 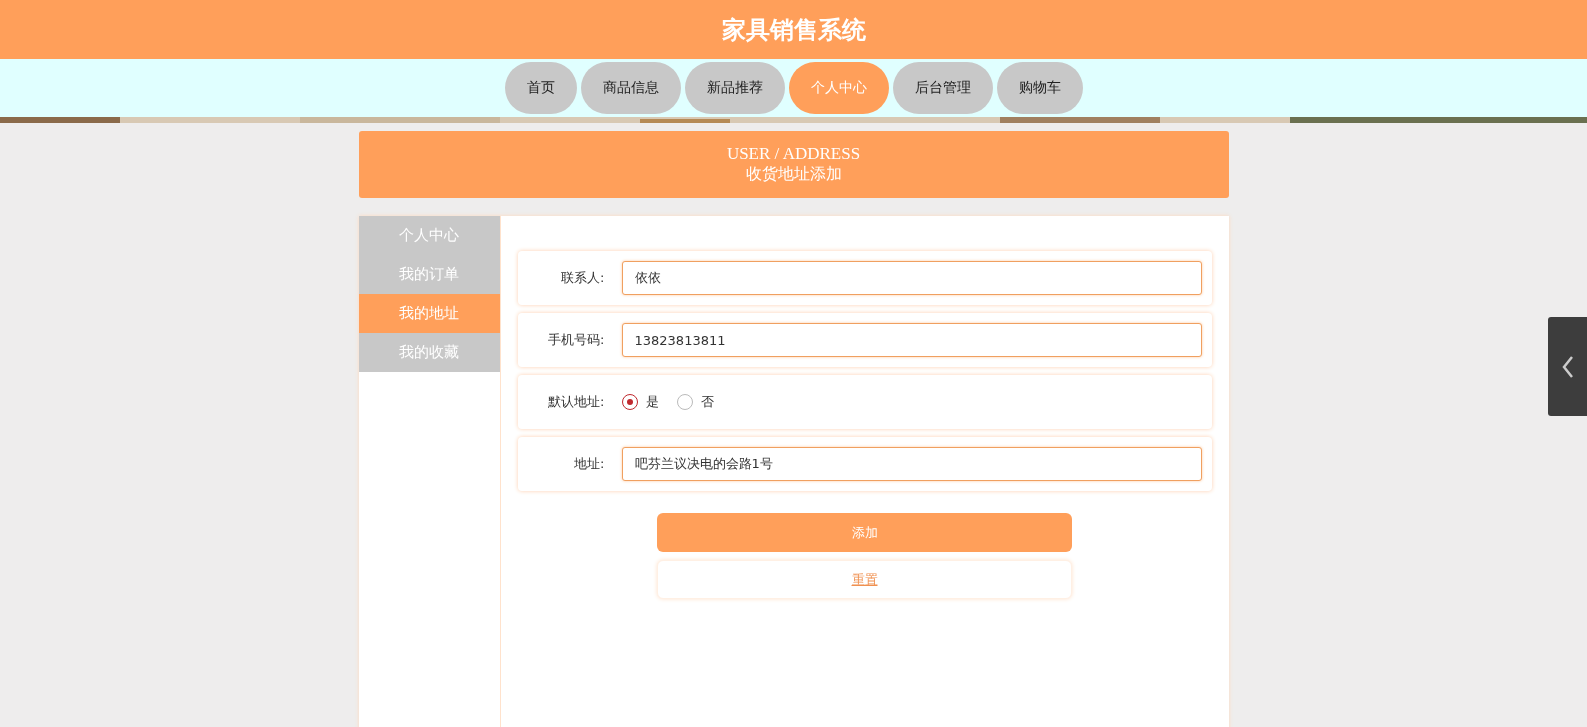 What do you see at coordinates (540, 88) in the screenshot?
I see `nav-tab: 首页` at bounding box center [540, 88].